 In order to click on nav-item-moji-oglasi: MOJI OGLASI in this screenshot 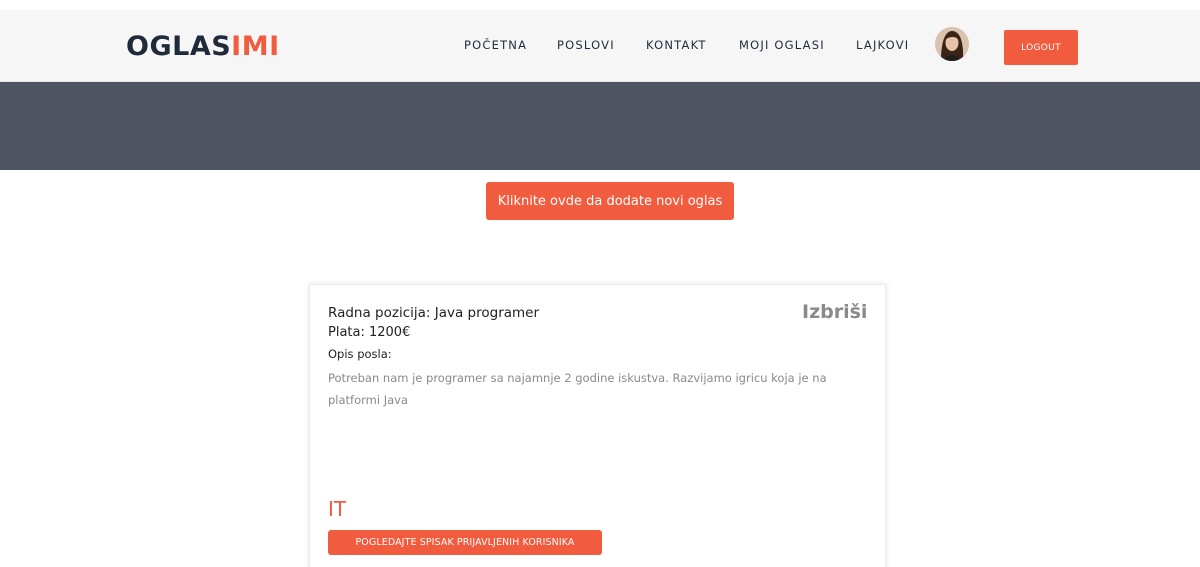, I will do `click(782, 45)`.